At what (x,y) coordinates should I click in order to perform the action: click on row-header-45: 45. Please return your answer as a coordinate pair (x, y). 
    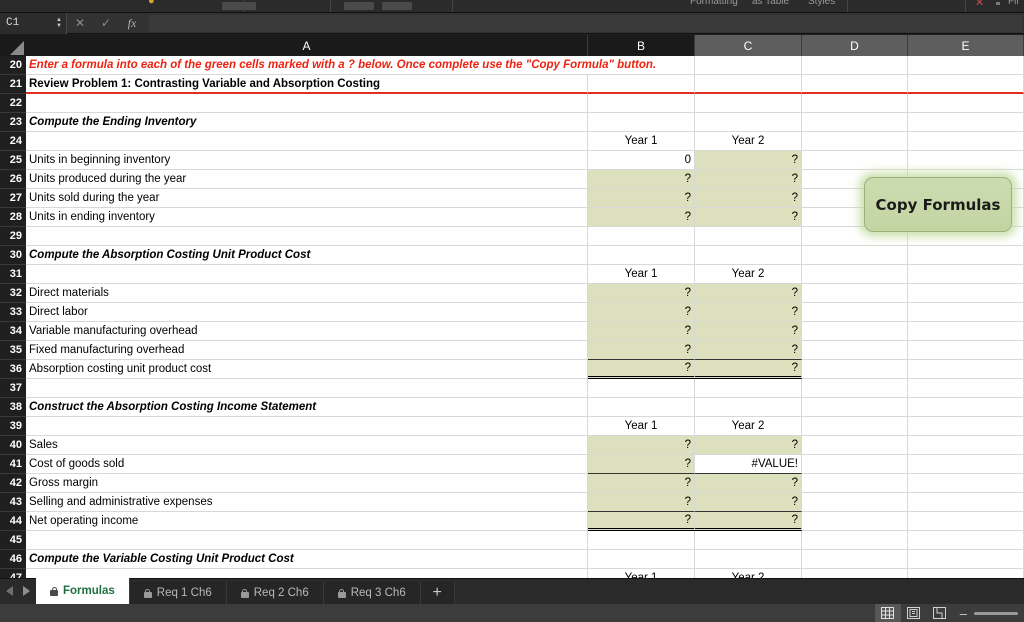
    Looking at the image, I should click on (13, 540).